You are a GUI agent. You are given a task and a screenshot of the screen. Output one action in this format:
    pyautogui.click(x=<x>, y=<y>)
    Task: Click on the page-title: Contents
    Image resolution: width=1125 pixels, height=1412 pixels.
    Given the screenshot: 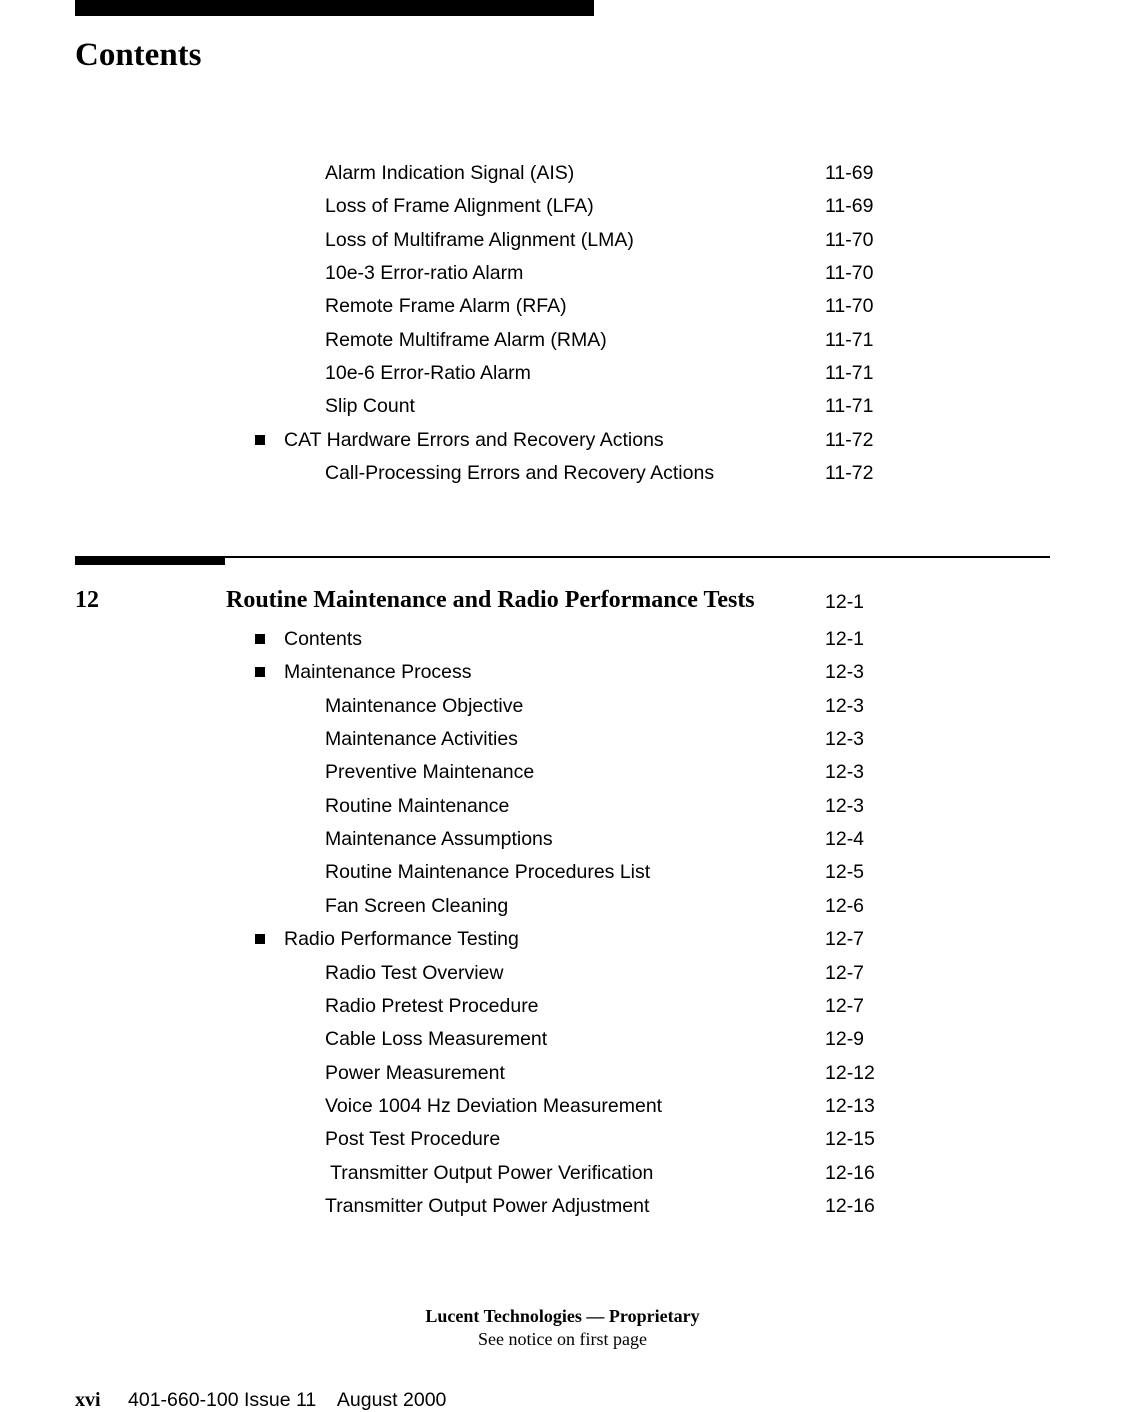 What is the action you would take?
    pyautogui.click(x=138, y=55)
    